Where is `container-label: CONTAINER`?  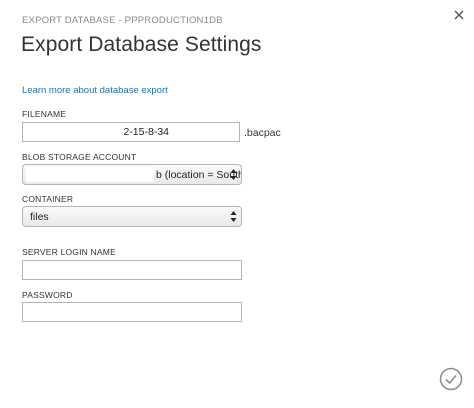
container-label: CONTAINER is located at coordinates (48, 199).